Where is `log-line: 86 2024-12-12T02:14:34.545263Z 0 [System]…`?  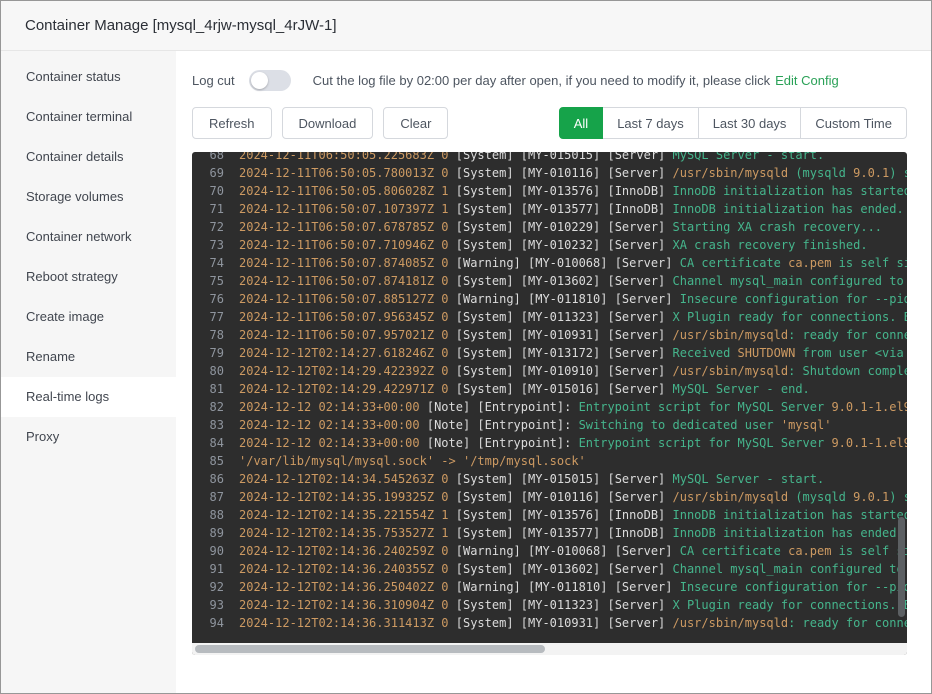
log-line: 86 2024-12-12T02:14:34.545263Z 0 [System]… is located at coordinates (549, 479).